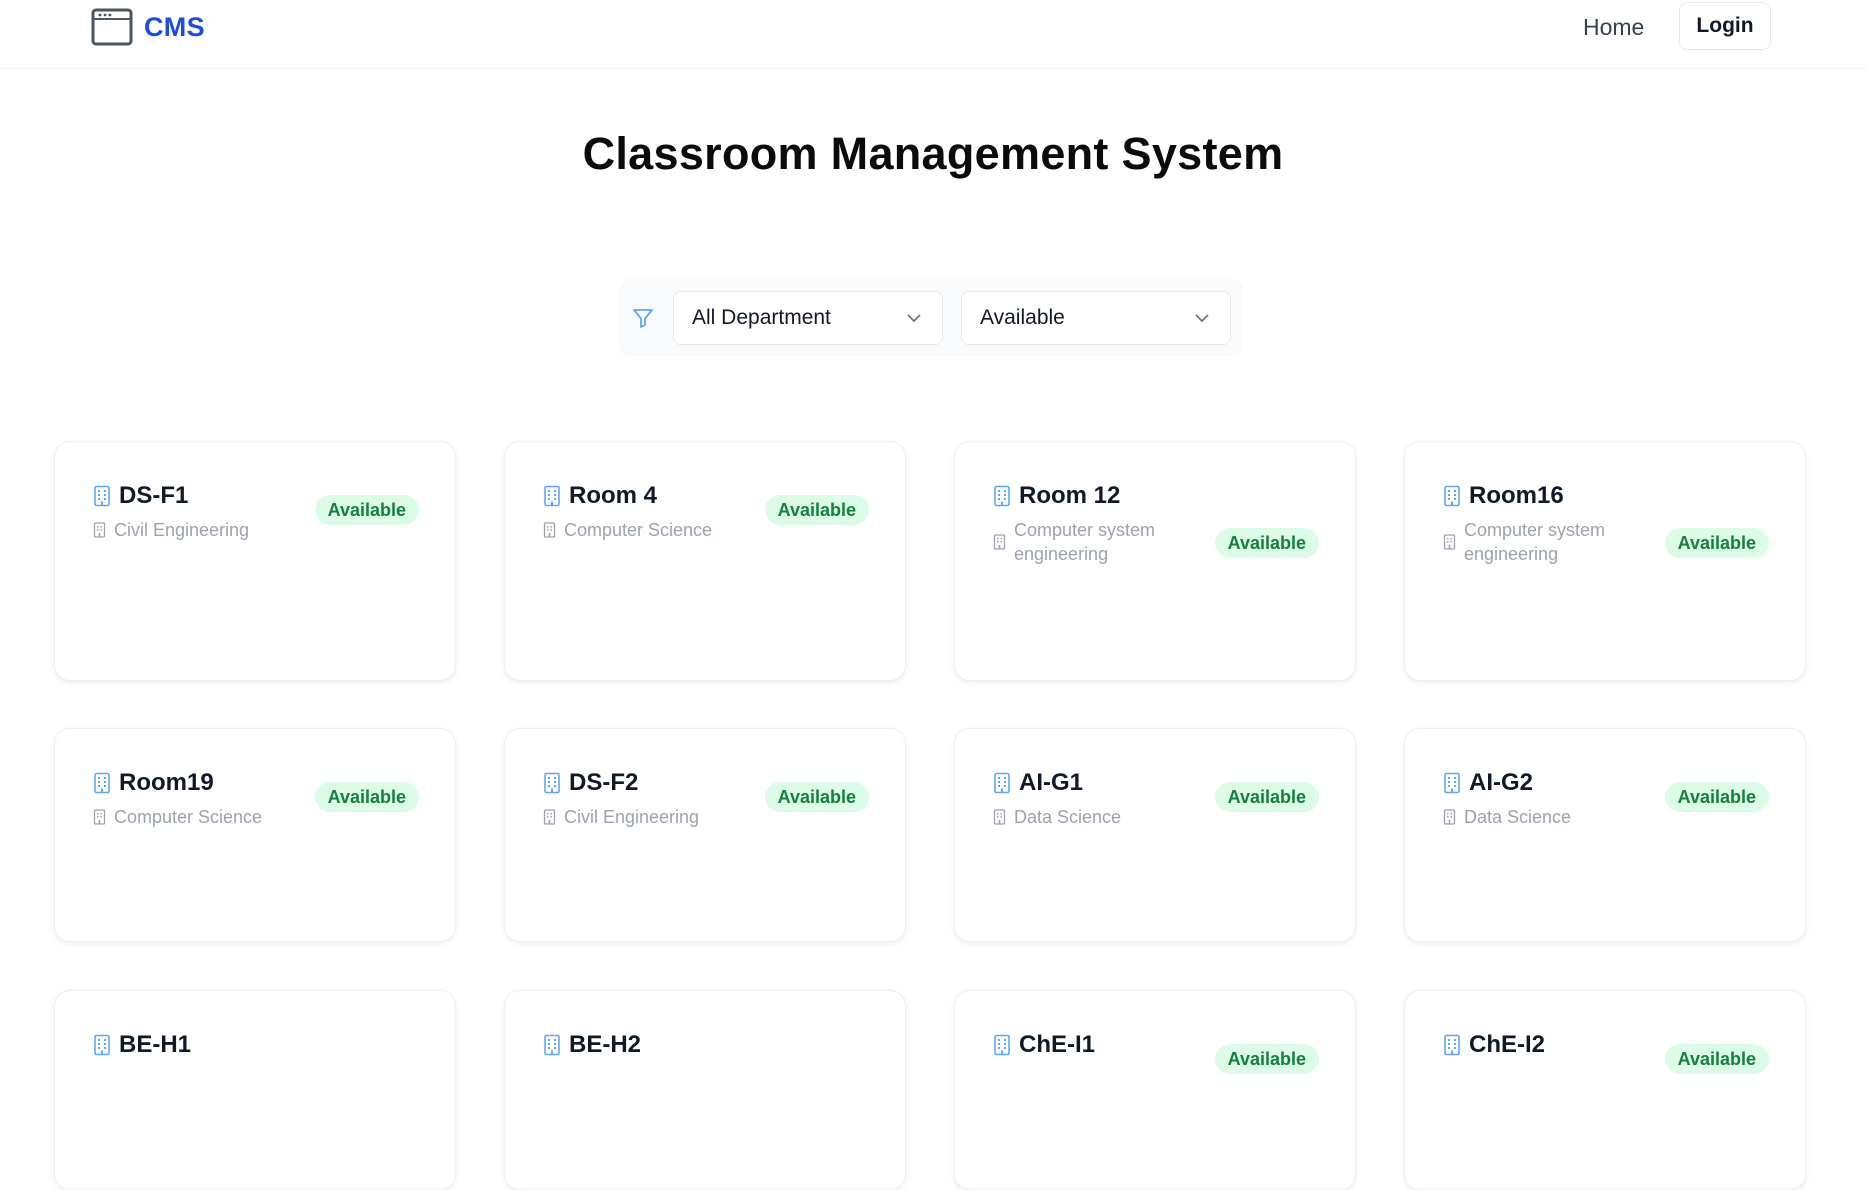 The width and height of the screenshot is (1866, 1190). Describe the element at coordinates (1096, 318) in the screenshot. I see `status-select: Available` at that location.